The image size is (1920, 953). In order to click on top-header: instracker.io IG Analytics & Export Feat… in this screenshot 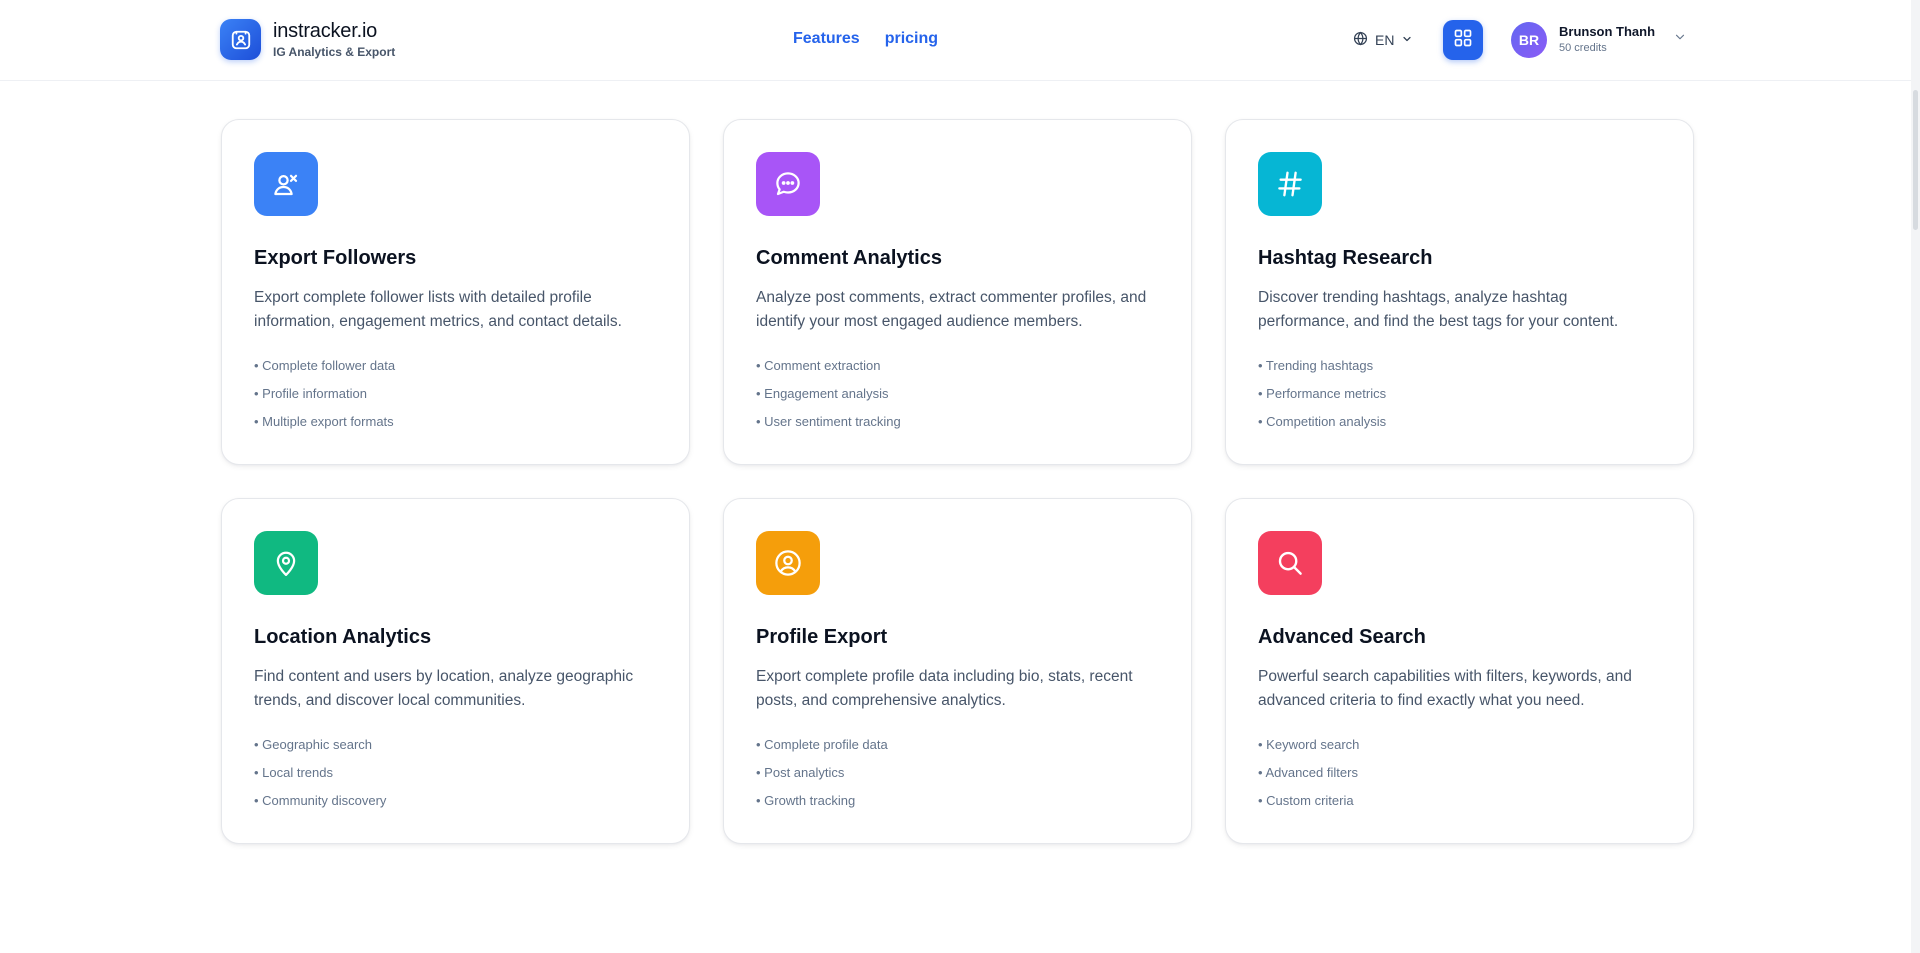, I will do `click(960, 40)`.